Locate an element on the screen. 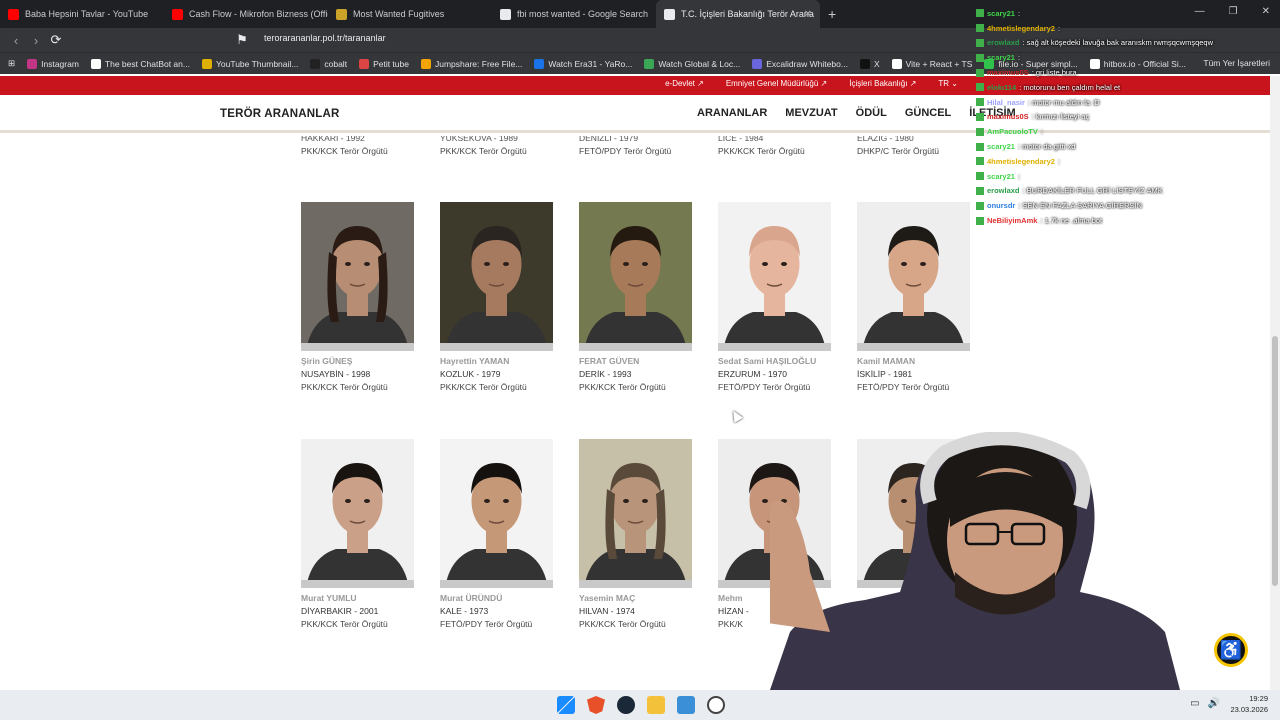  card-name: Murat ÜRÜNDÜ is located at coordinates (496, 598).